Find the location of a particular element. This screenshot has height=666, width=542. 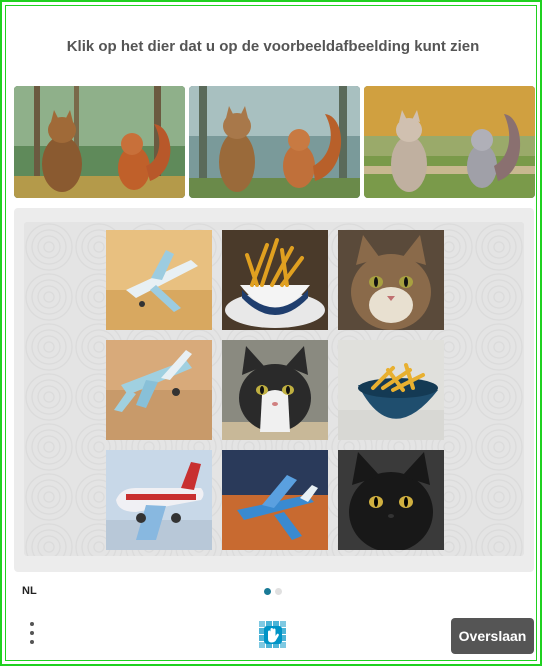

black-cat-image is located at coordinates (391, 500).